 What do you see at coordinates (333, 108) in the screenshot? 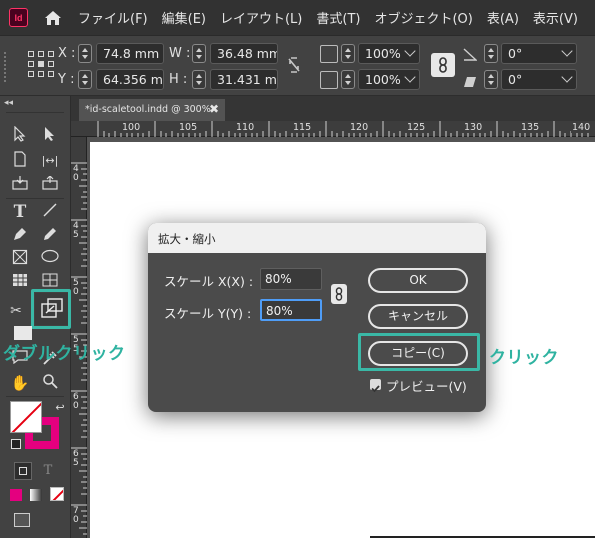
I see `document-tab-strip: *id-scaletool.indd @ 300% ✖` at bounding box center [333, 108].